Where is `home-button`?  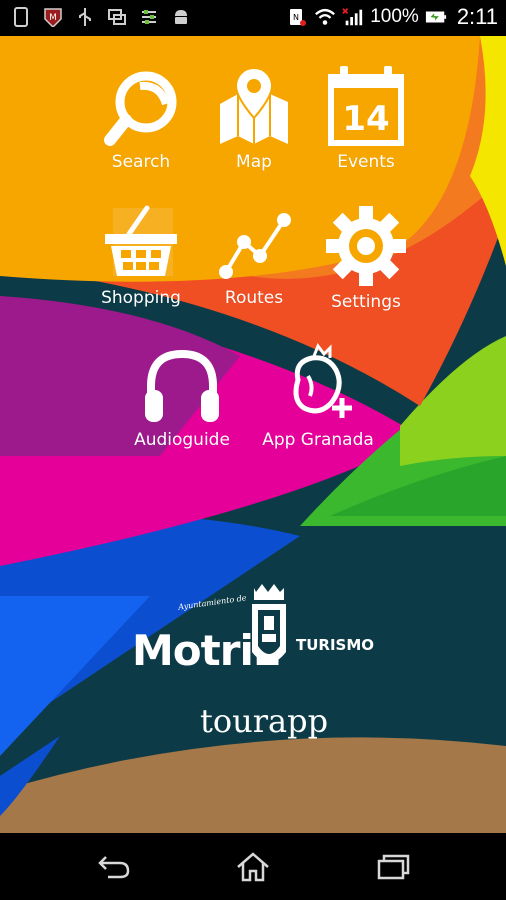
home-button is located at coordinates (253, 867).